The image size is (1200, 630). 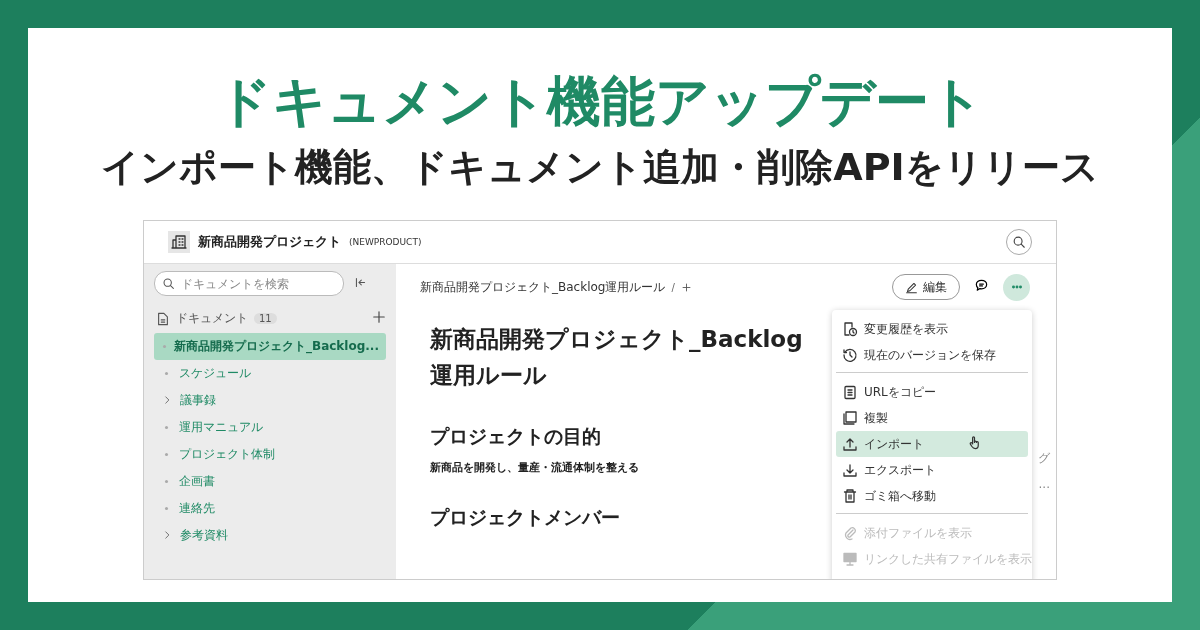 I want to click on menu-item: URLをコピー, so click(x=932, y=392).